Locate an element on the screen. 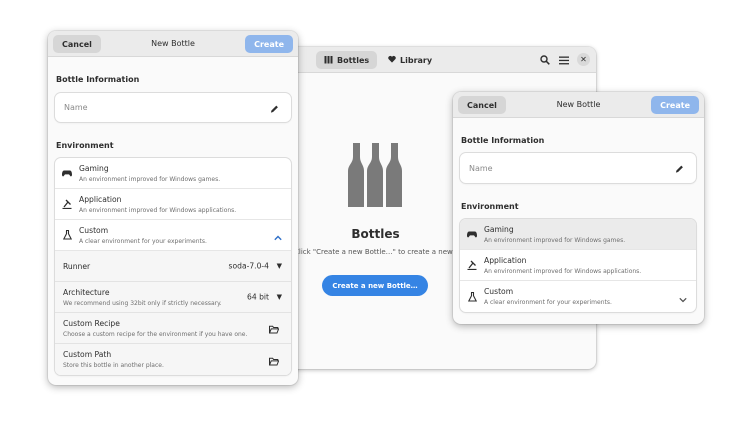 This screenshot has width=752, height=423. custom-path-label: Custom Path is located at coordinates (87, 354).